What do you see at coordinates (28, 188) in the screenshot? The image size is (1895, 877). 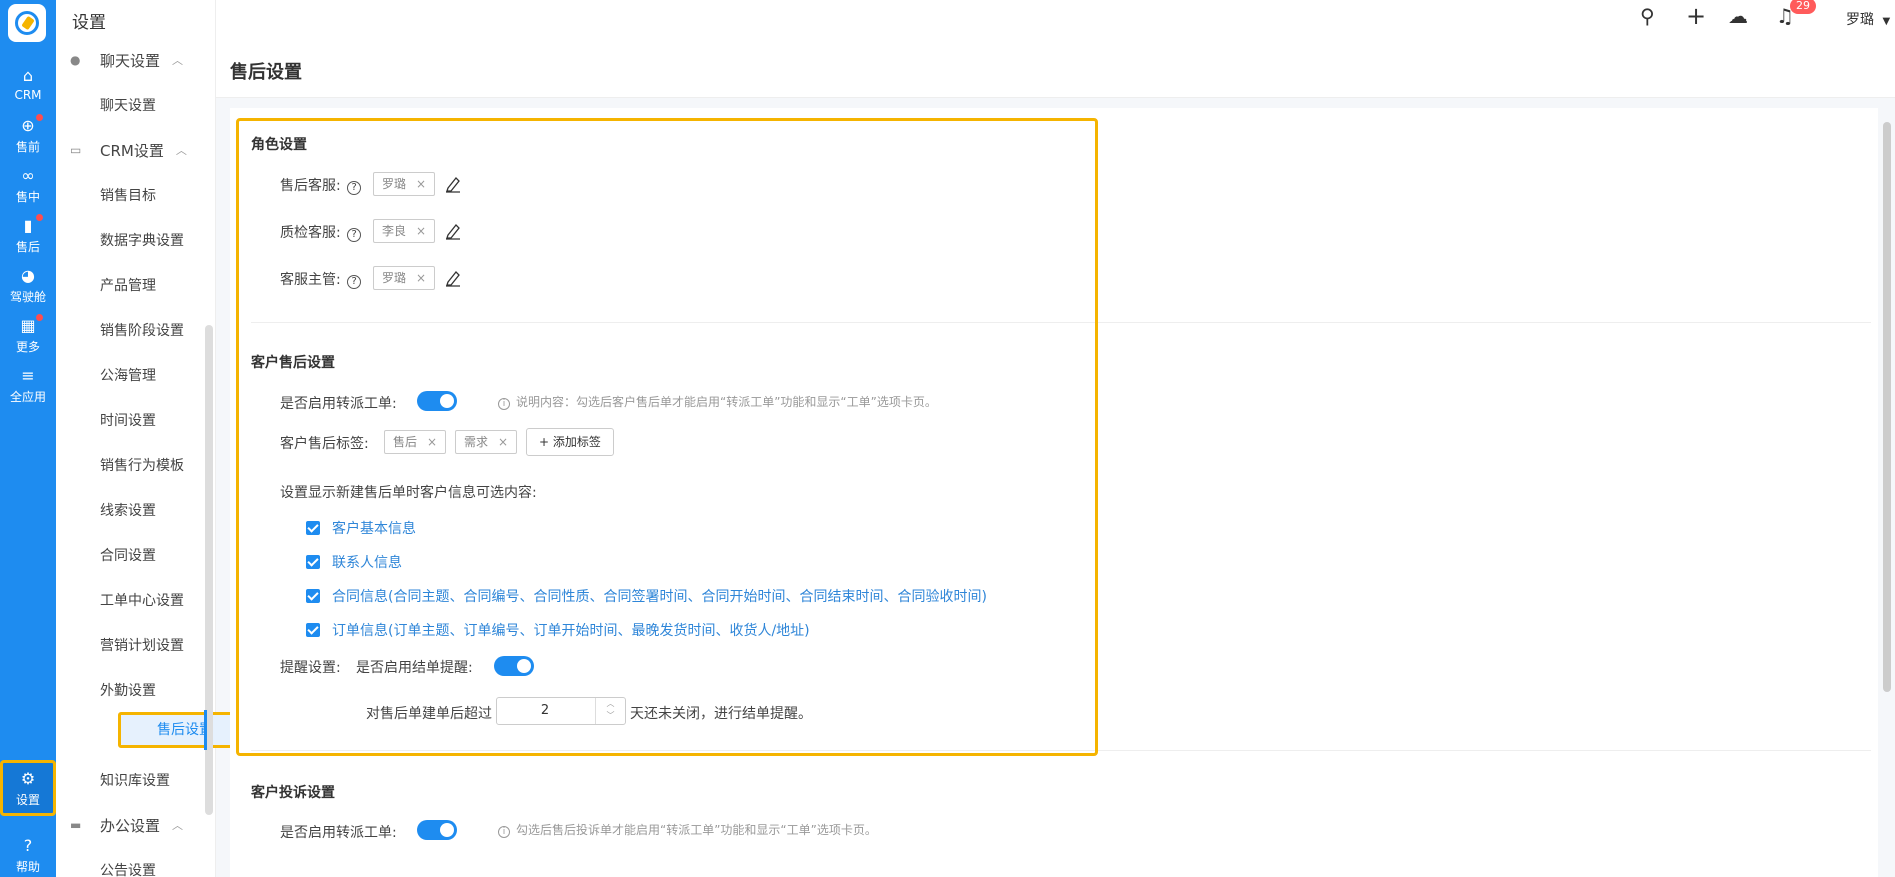 I see `rail-item-insale: ∞ 售中` at bounding box center [28, 188].